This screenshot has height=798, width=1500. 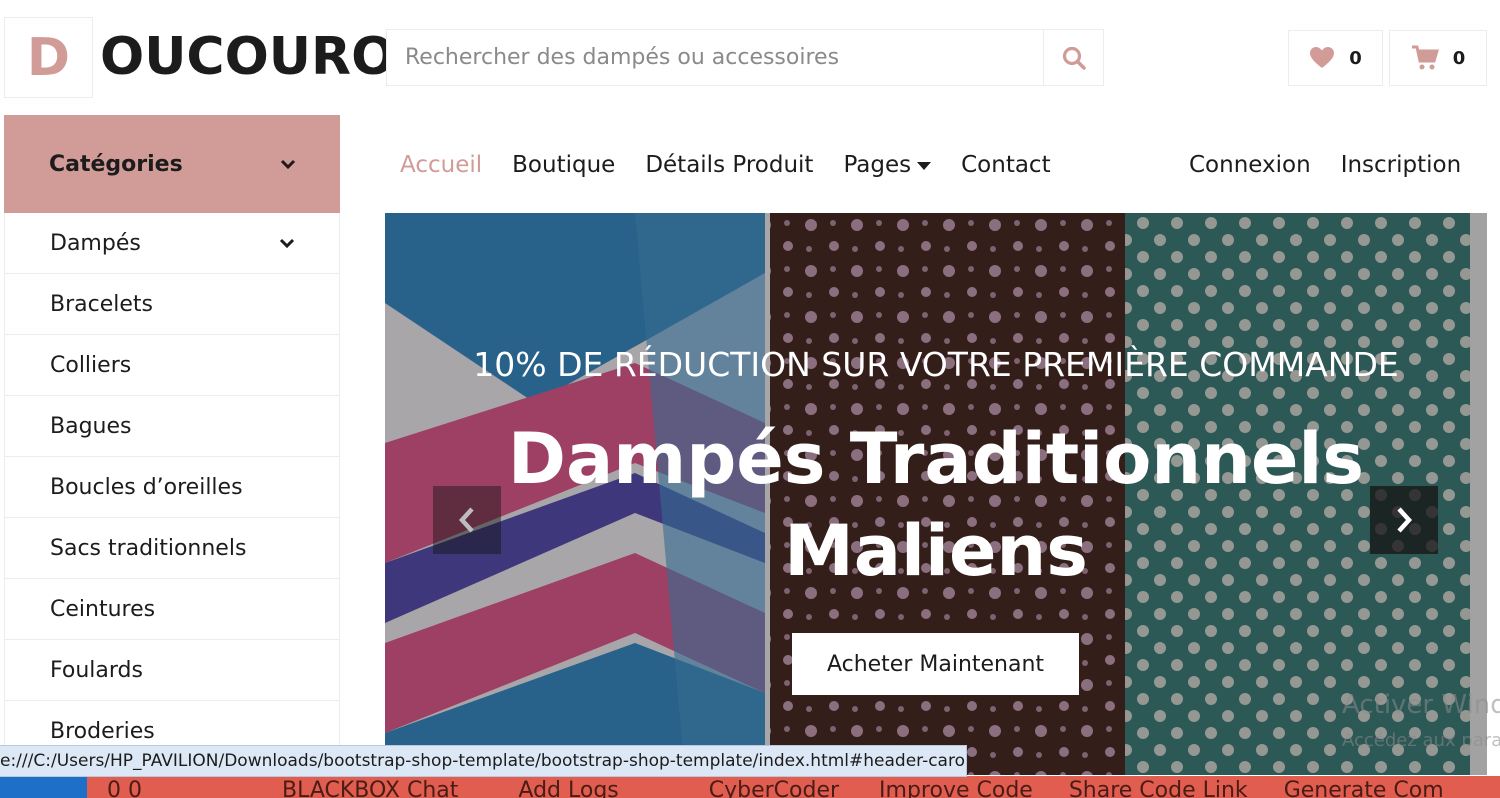 I want to click on carousel-title: Dampés Traditionnels Maliens, so click(x=936, y=505).